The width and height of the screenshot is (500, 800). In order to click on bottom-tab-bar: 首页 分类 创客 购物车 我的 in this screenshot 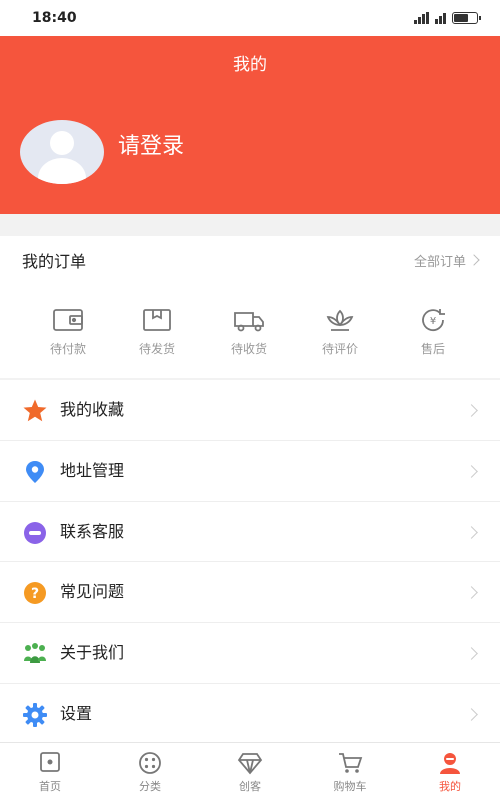, I will do `click(250, 771)`.